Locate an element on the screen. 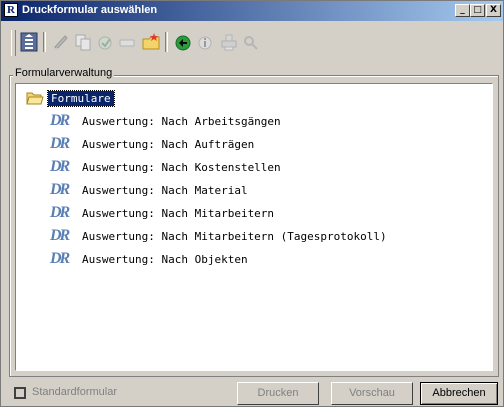 The height and width of the screenshot is (407, 504). tree-item-label: Auswertung: Nach Mitarbeitern is located at coordinates (178, 213).